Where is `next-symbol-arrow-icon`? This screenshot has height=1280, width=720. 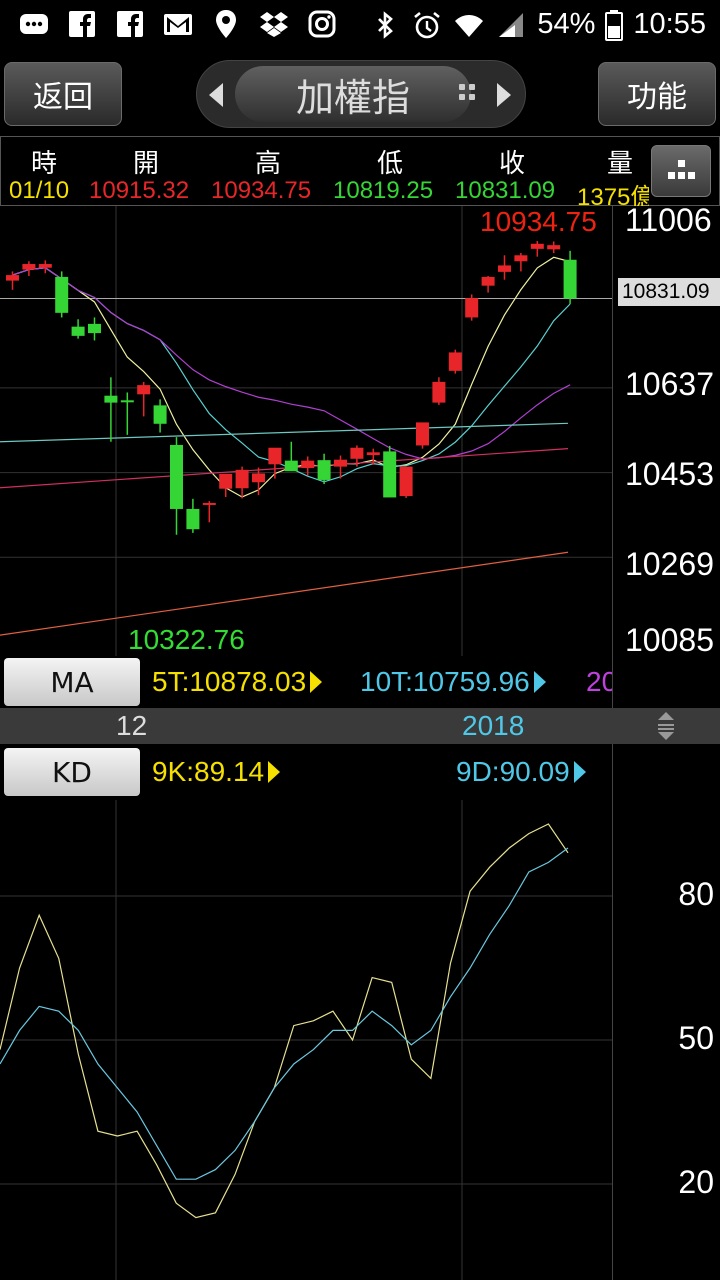 next-symbol-arrow-icon is located at coordinates (504, 95).